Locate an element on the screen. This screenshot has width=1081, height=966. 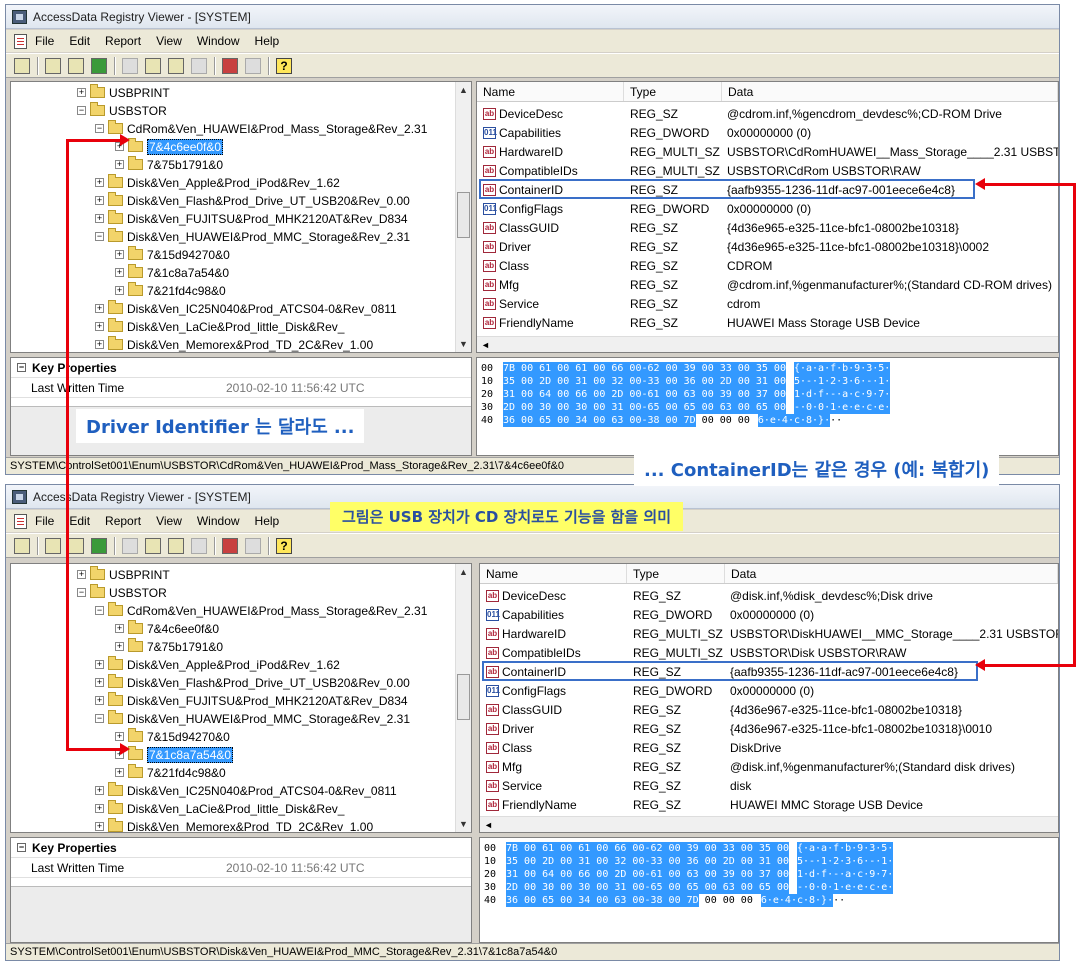
value-row: ab Service REG_SZ disk is located at coordinates (769, 785).